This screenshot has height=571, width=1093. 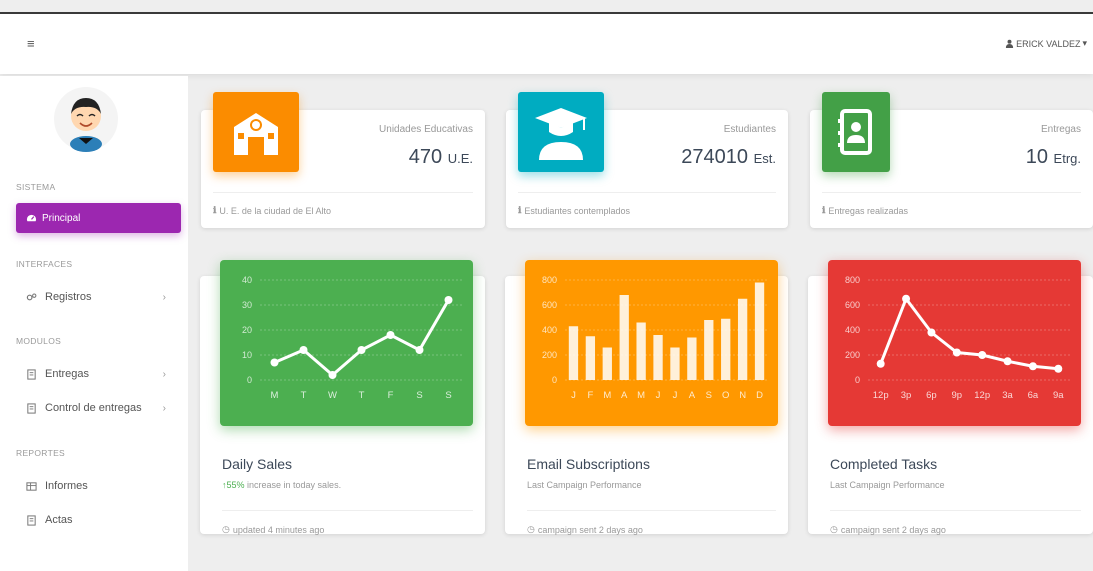 What do you see at coordinates (588, 464) in the screenshot?
I see `chart-title: Email Subscriptions` at bounding box center [588, 464].